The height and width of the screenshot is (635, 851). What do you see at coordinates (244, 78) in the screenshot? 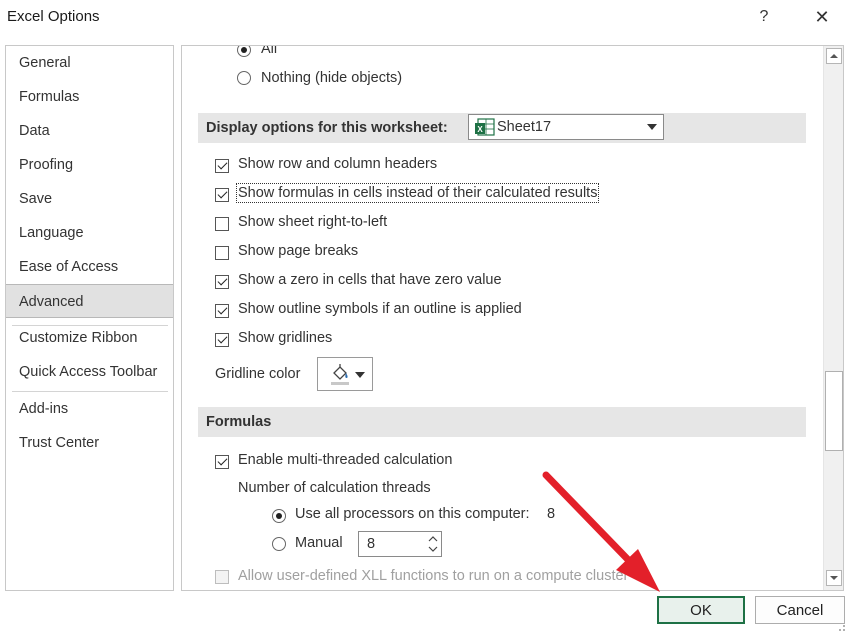
I see `objects-nothing-radio` at bounding box center [244, 78].